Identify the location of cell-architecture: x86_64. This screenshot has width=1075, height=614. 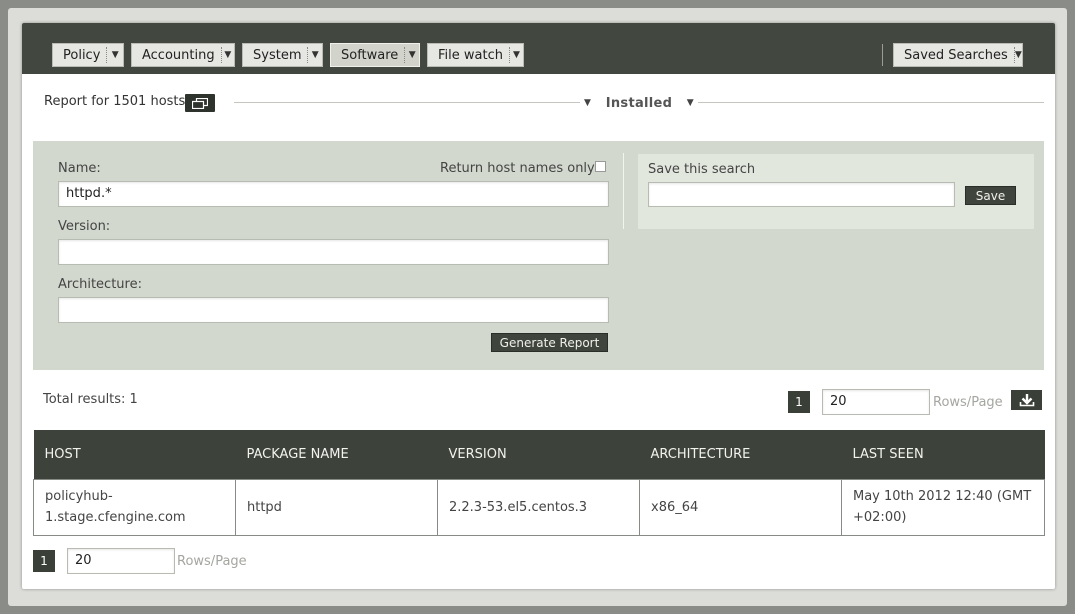
(740, 507).